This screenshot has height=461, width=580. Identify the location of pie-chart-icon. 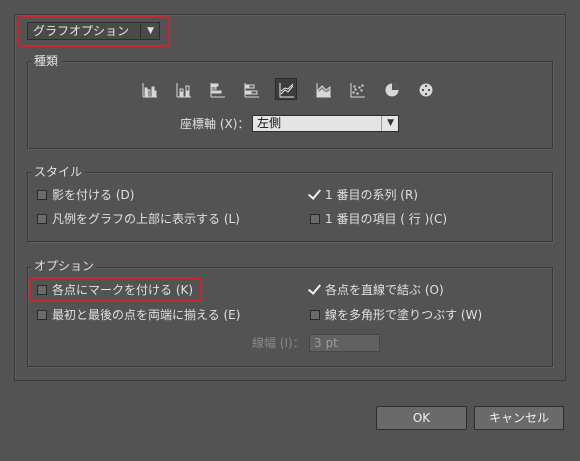
(392, 90).